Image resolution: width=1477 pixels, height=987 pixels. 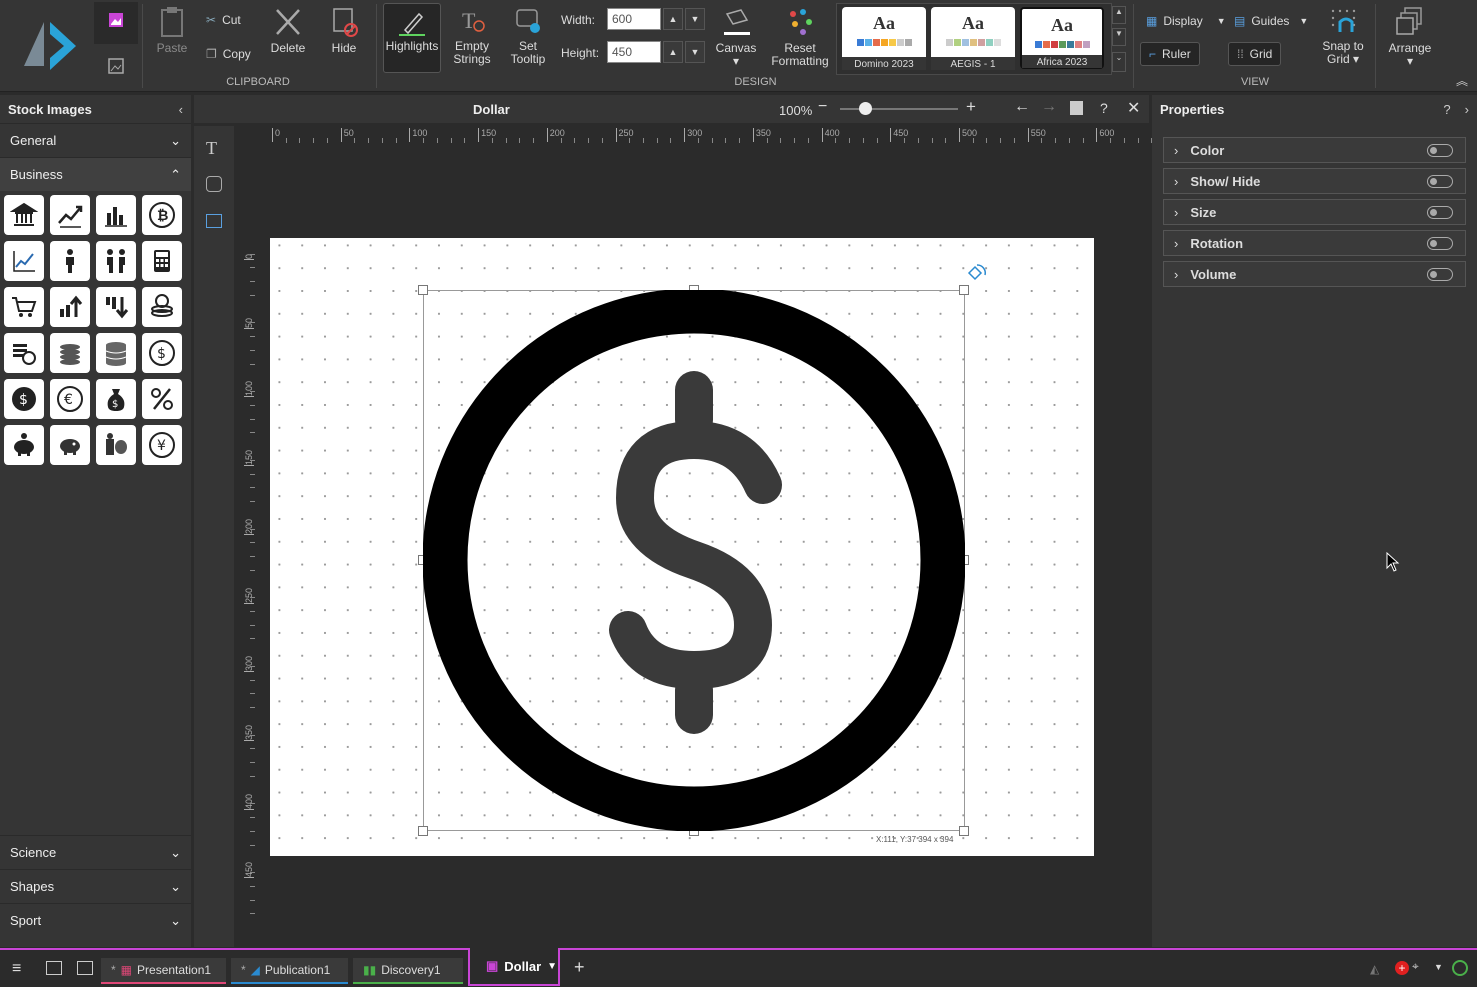 I want to click on section-general: General ⌄, so click(x=95, y=140).